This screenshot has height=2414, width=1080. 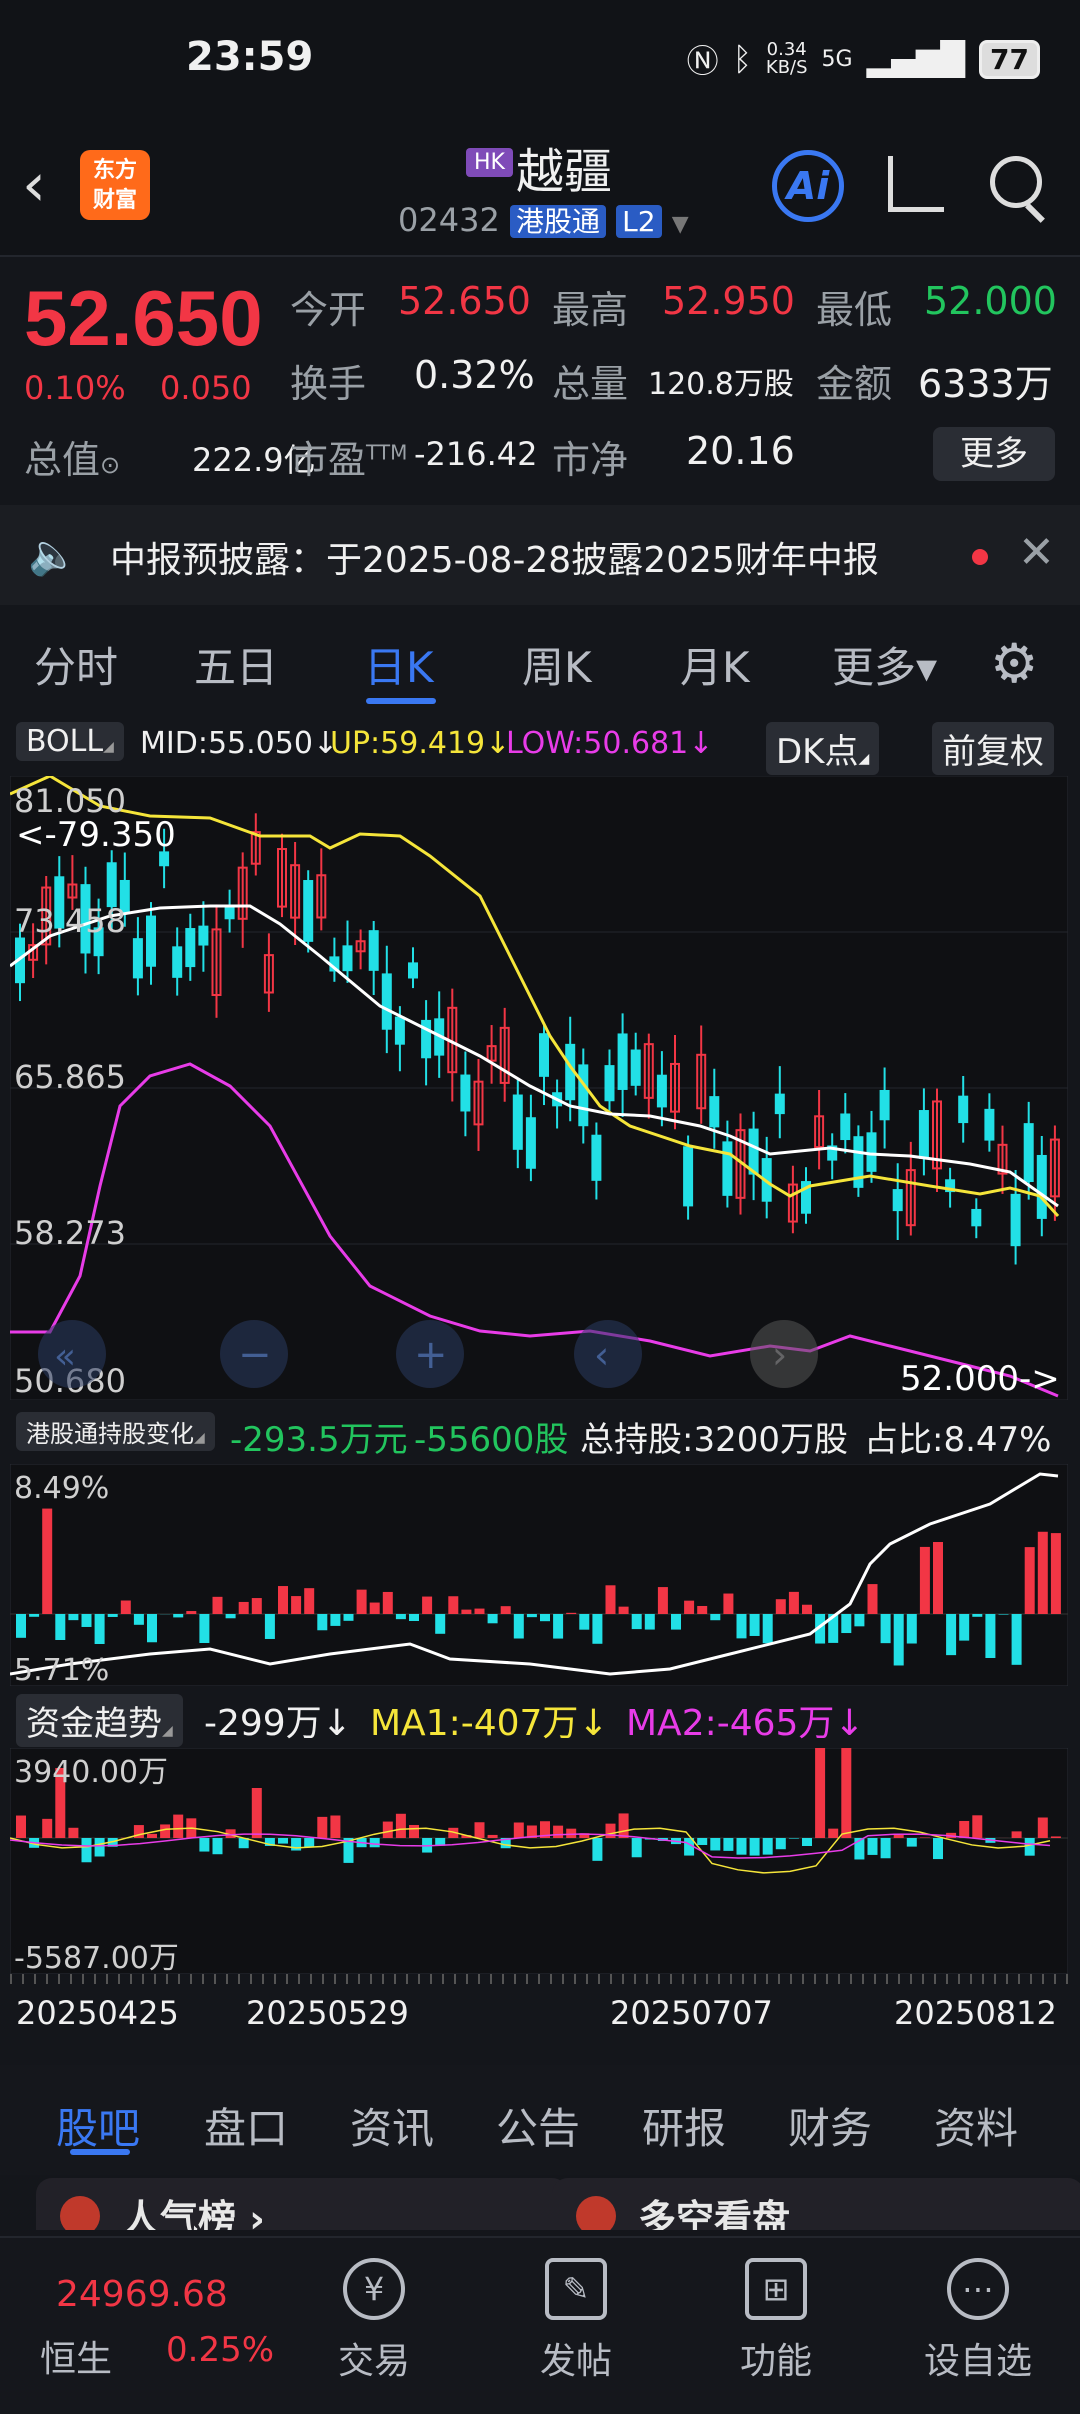 I want to click on tab-daily-k: 日K, so click(x=399, y=664).